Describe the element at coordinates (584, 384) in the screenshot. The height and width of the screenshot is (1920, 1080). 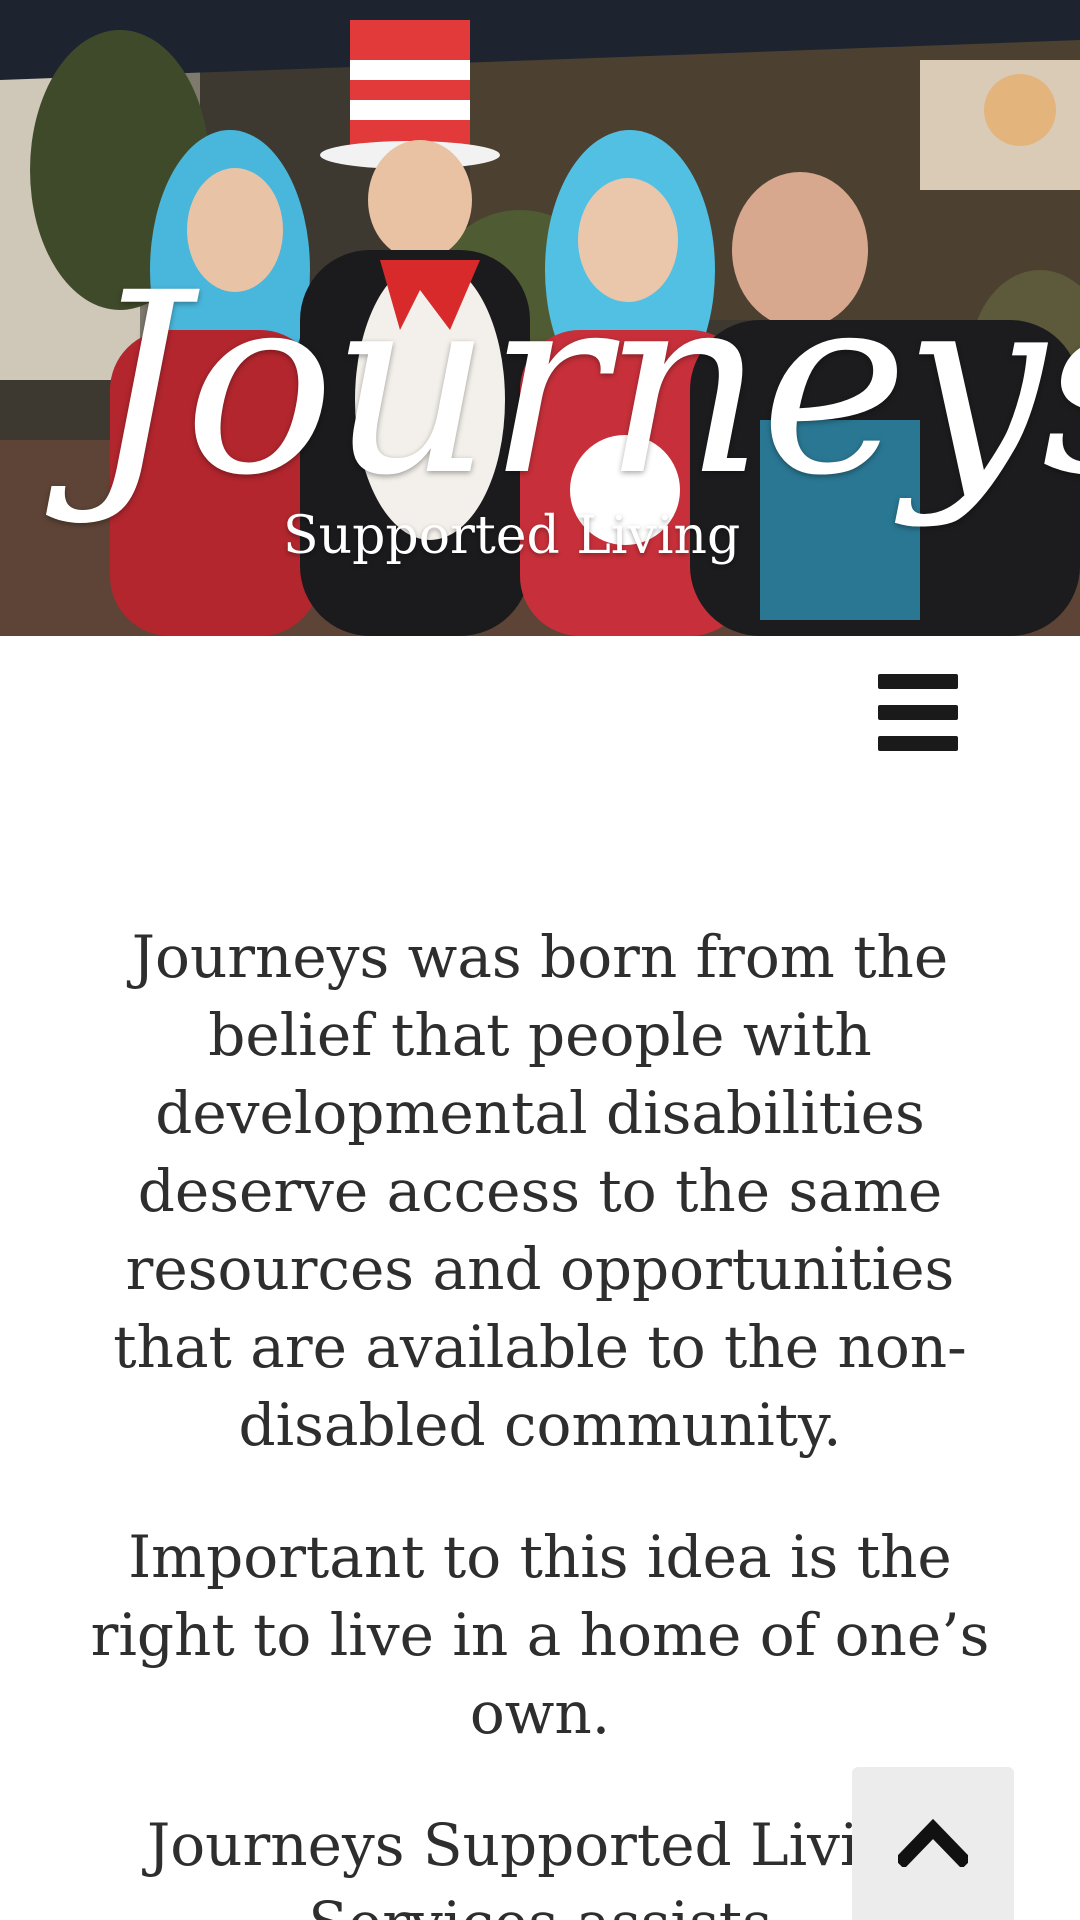
I see `logo-script-text: Journeys` at that location.